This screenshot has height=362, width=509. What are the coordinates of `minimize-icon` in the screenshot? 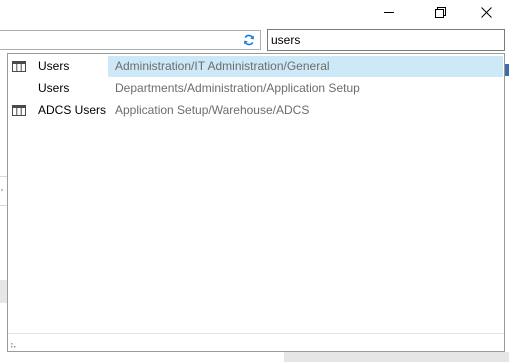 It's located at (389, 12).